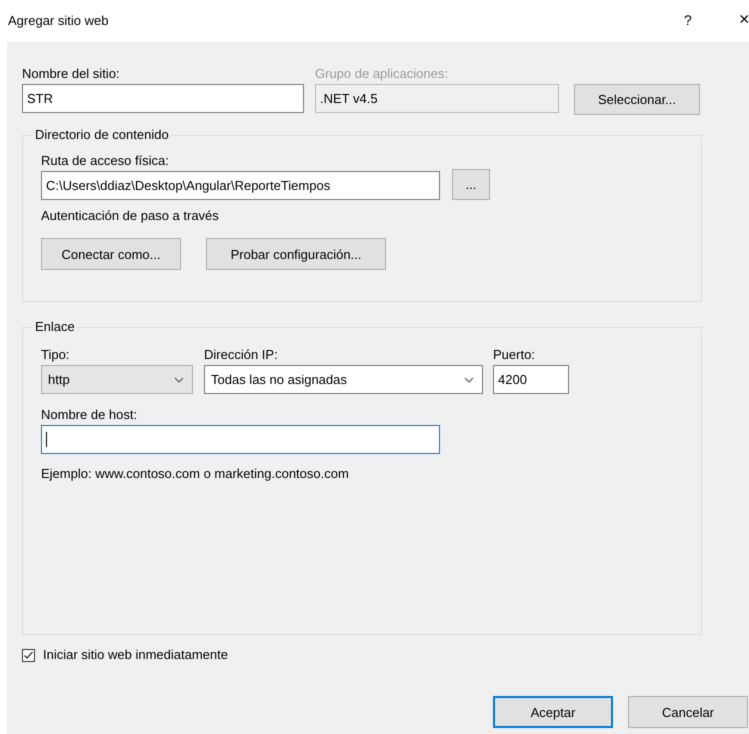 This screenshot has height=734, width=749. I want to click on field-label: Ruta de acceso física:, so click(105, 161).